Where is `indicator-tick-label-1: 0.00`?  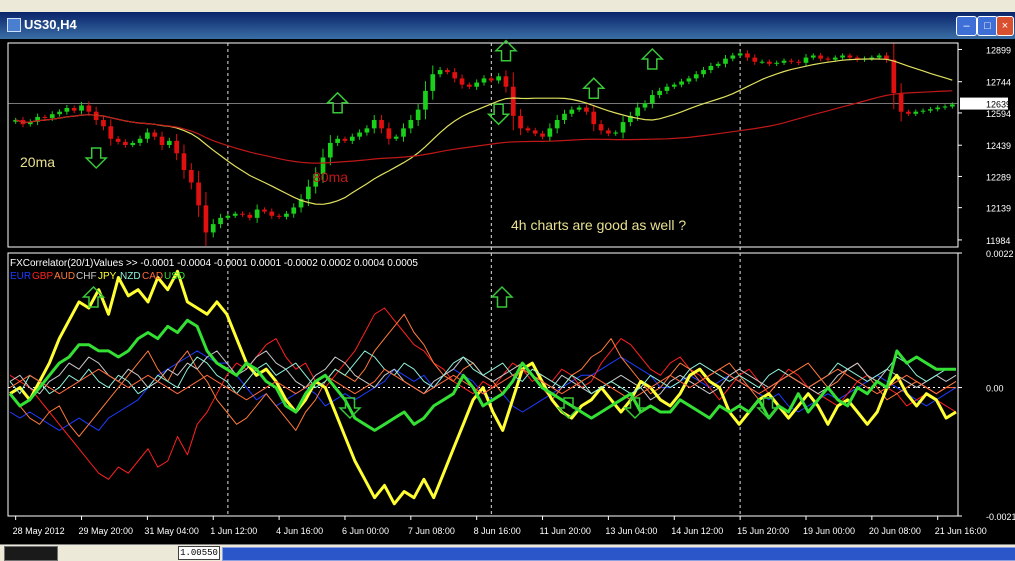 indicator-tick-label-1: 0.00 is located at coordinates (995, 389).